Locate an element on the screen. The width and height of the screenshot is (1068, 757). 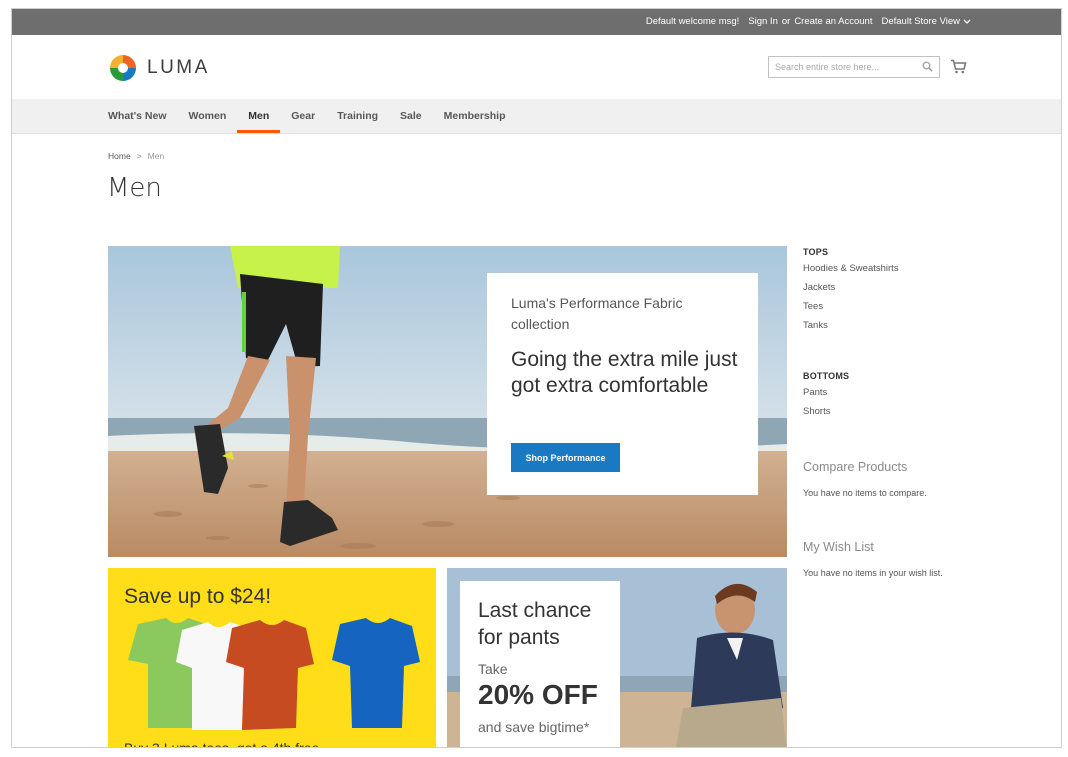
chevron-down-icon is located at coordinates (967, 21).